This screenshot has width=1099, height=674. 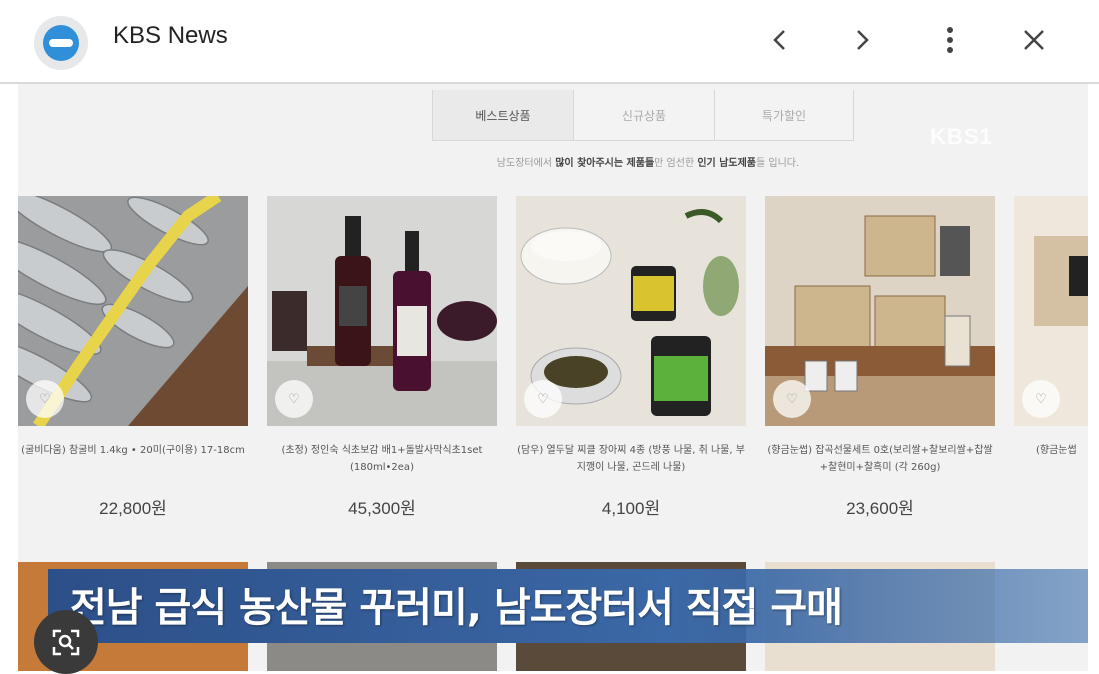 What do you see at coordinates (631, 311) in the screenshot?
I see `product-image-pickles: ♡` at bounding box center [631, 311].